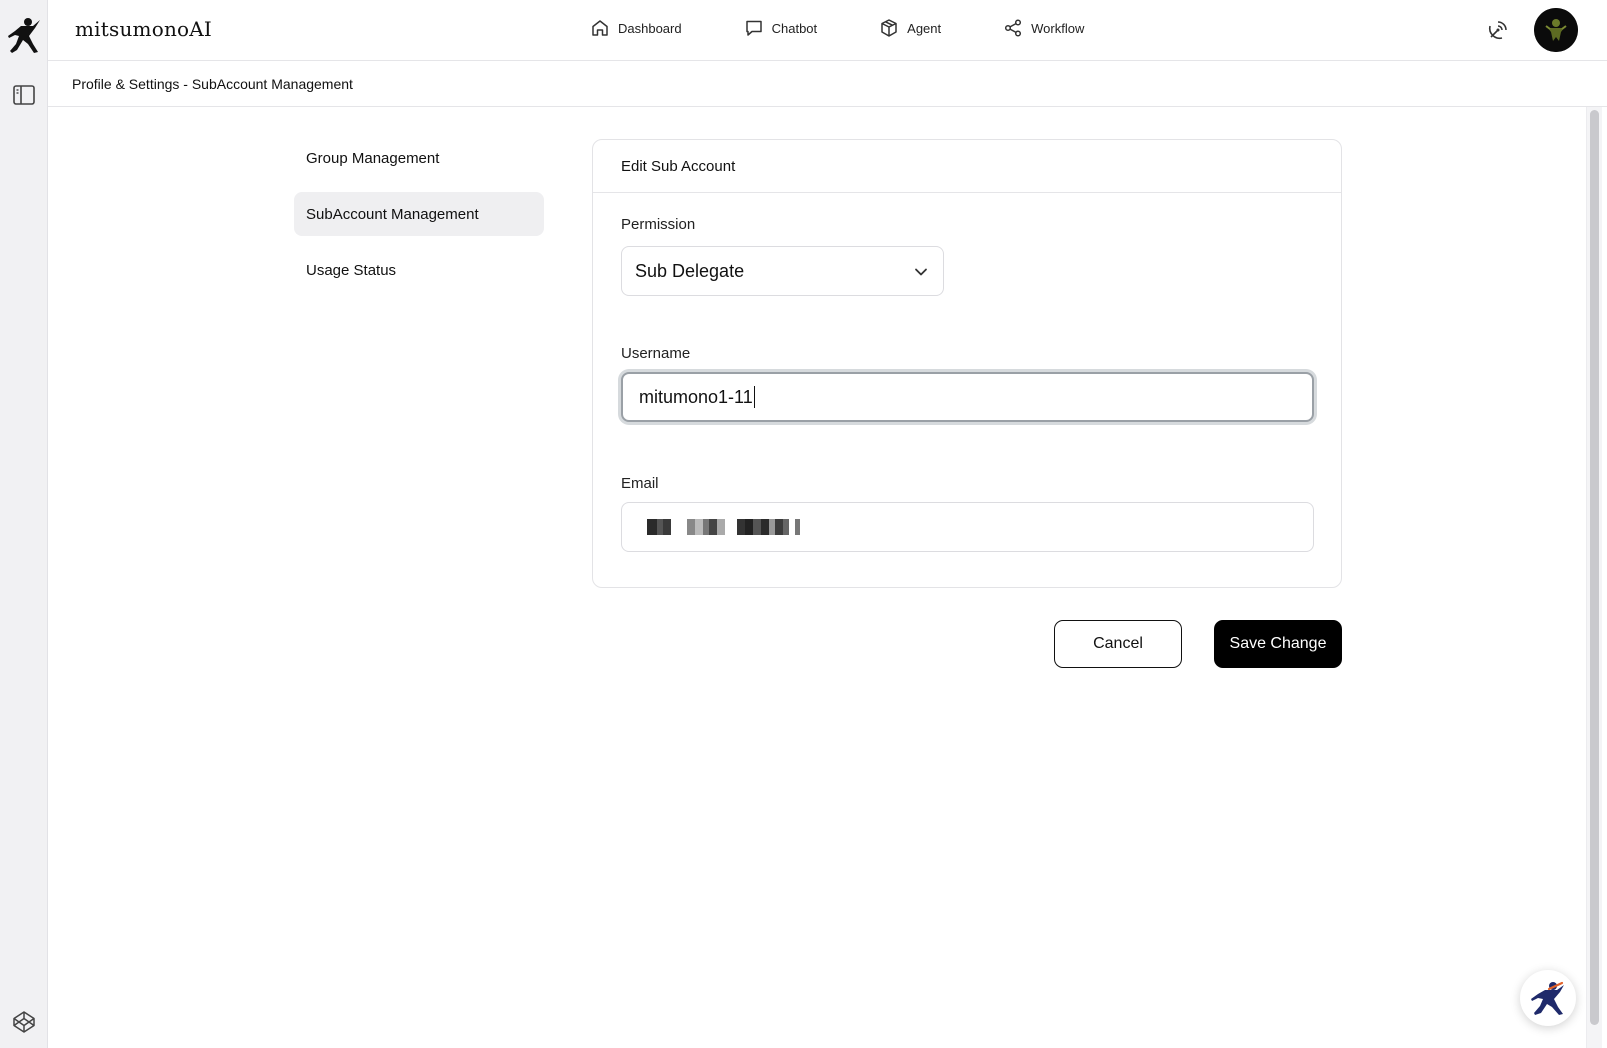 The width and height of the screenshot is (1607, 1048). I want to click on user-avatar, so click(1556, 30).